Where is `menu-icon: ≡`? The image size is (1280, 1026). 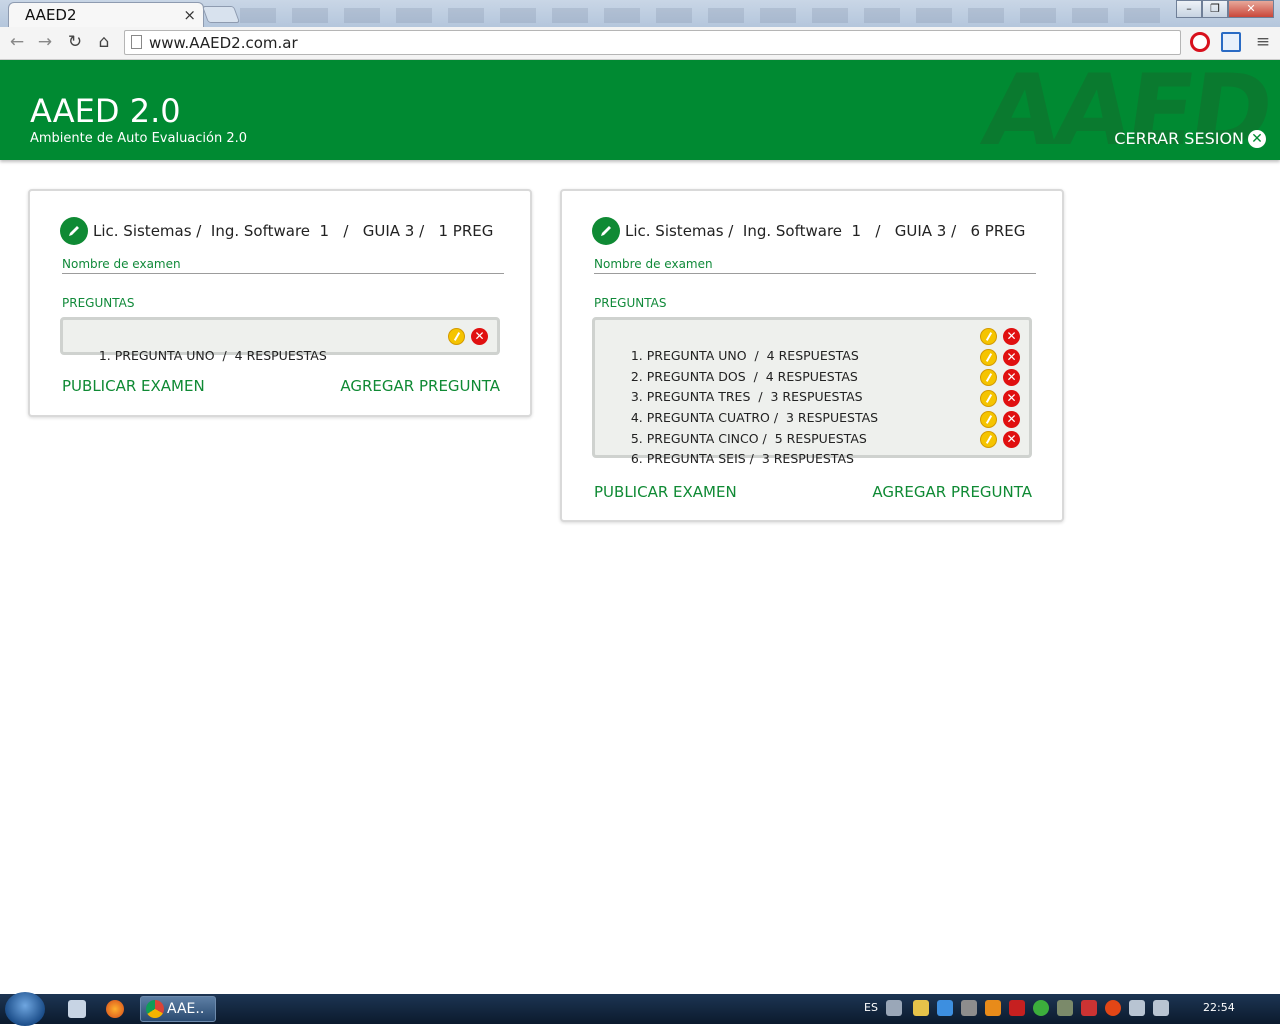 menu-icon: ≡ is located at coordinates (1263, 42).